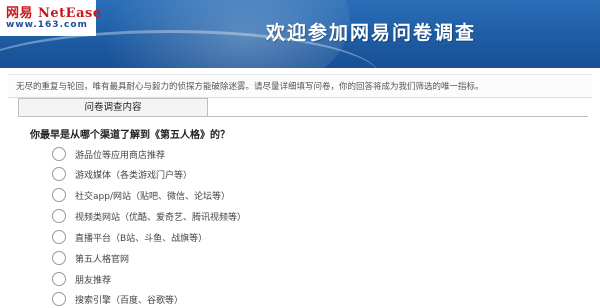 The height and width of the screenshot is (308, 600). I want to click on logo-text: 网易 NetEase, so click(54, 13).